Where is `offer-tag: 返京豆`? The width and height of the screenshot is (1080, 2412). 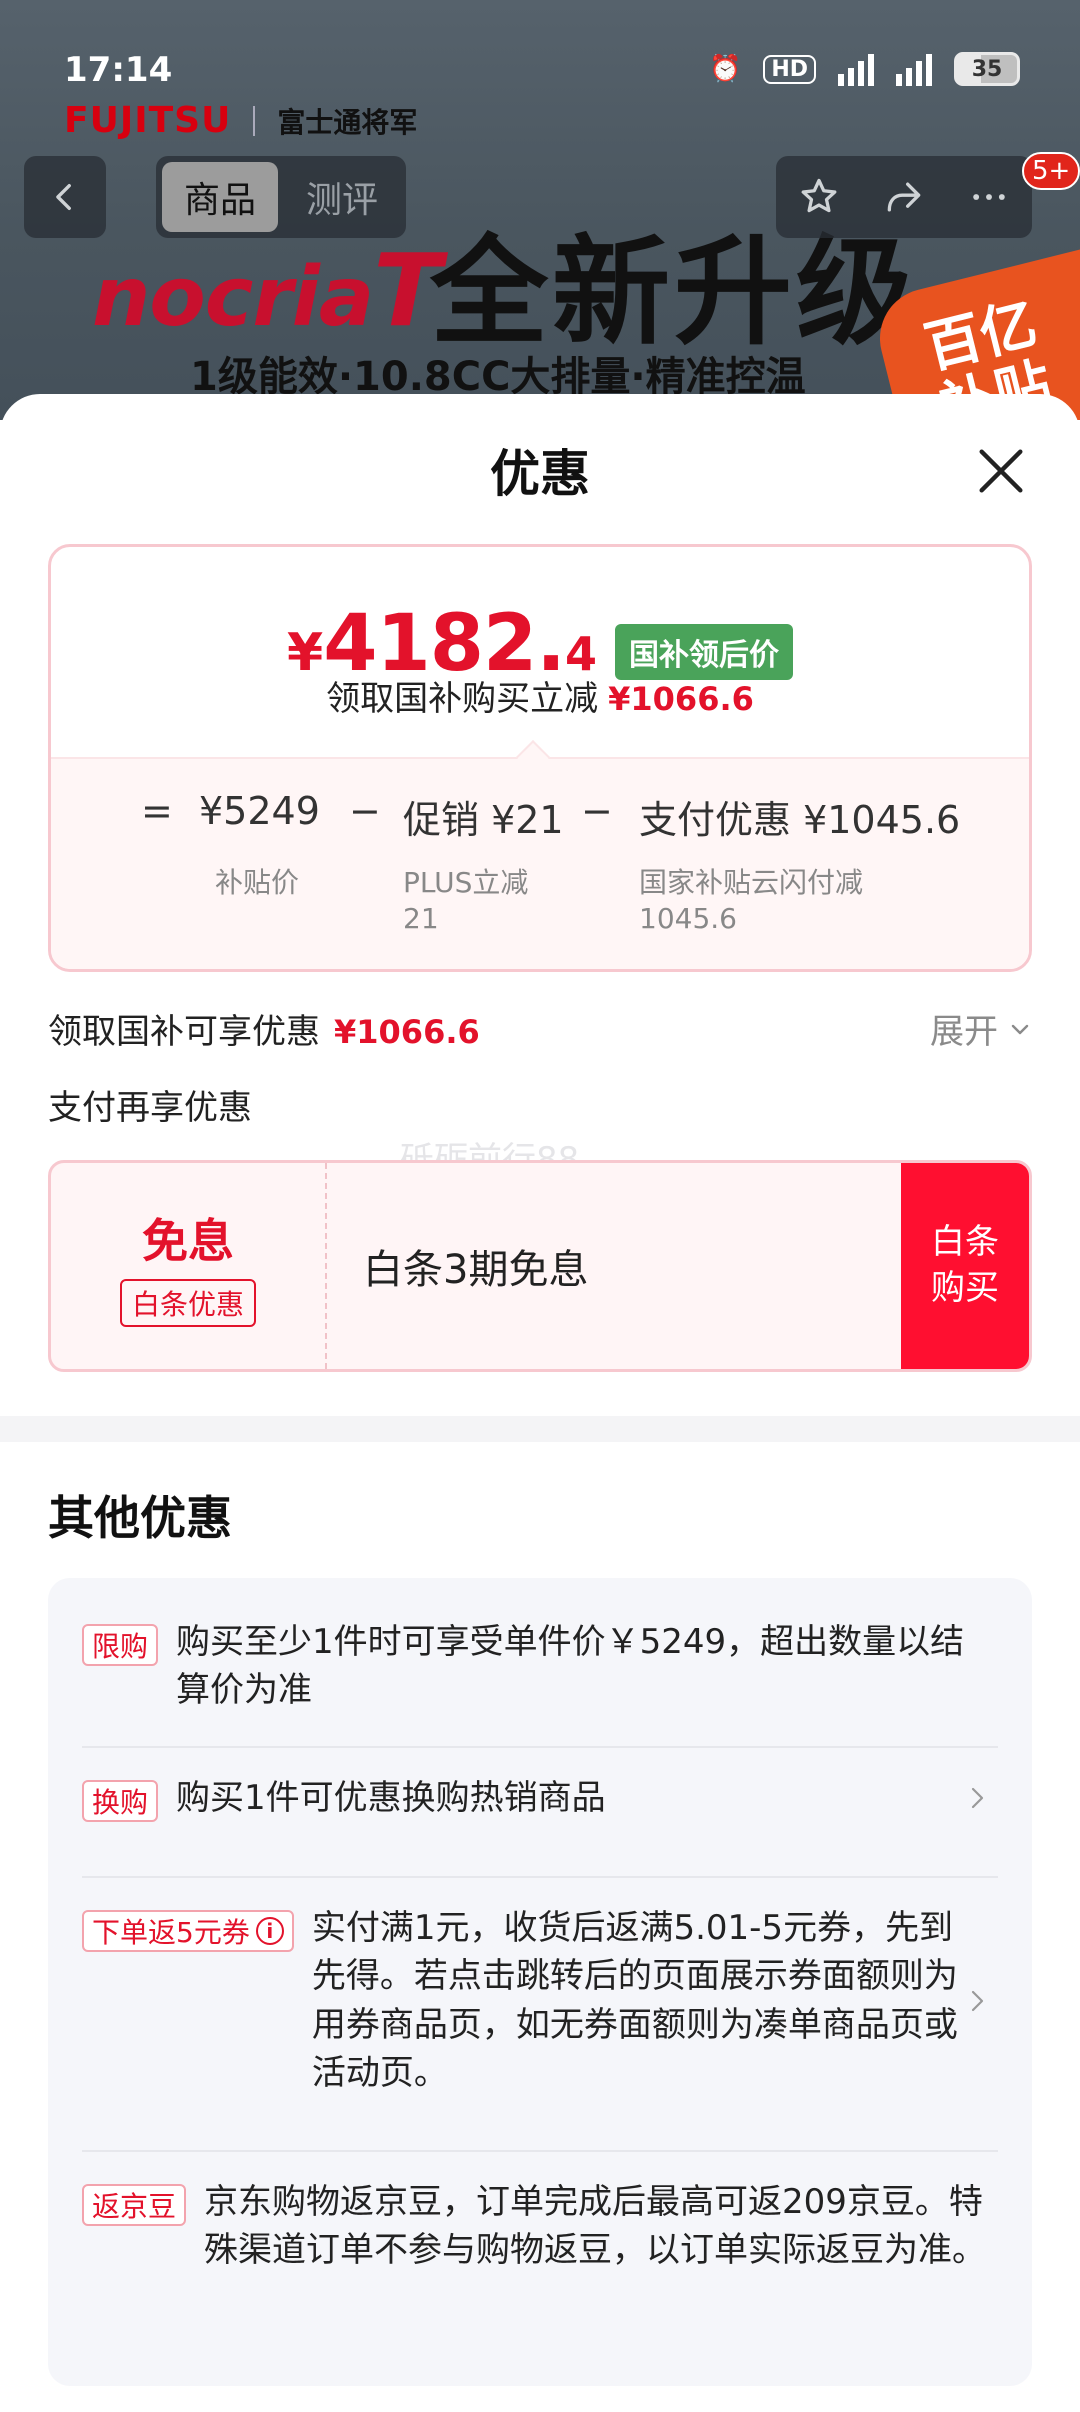
offer-tag: 返京豆 is located at coordinates (134, 2205).